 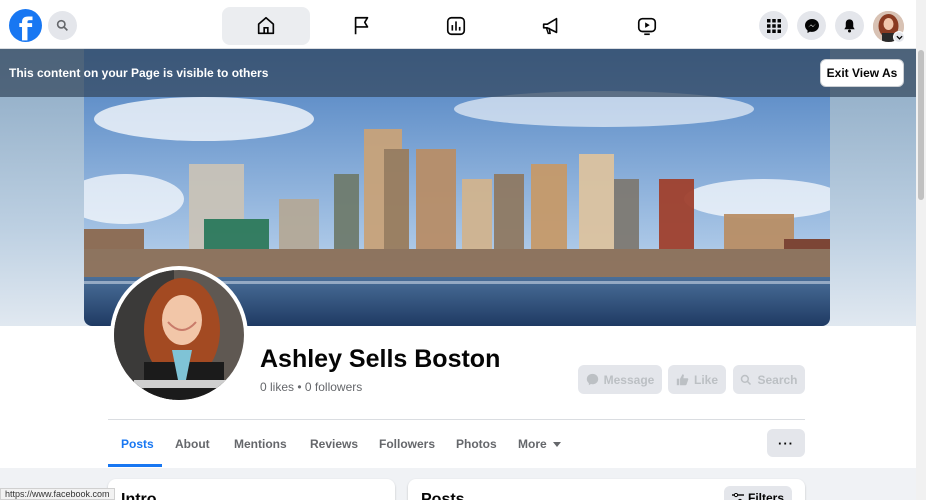 I want to click on menu-grid-icon, so click(x=773, y=25).